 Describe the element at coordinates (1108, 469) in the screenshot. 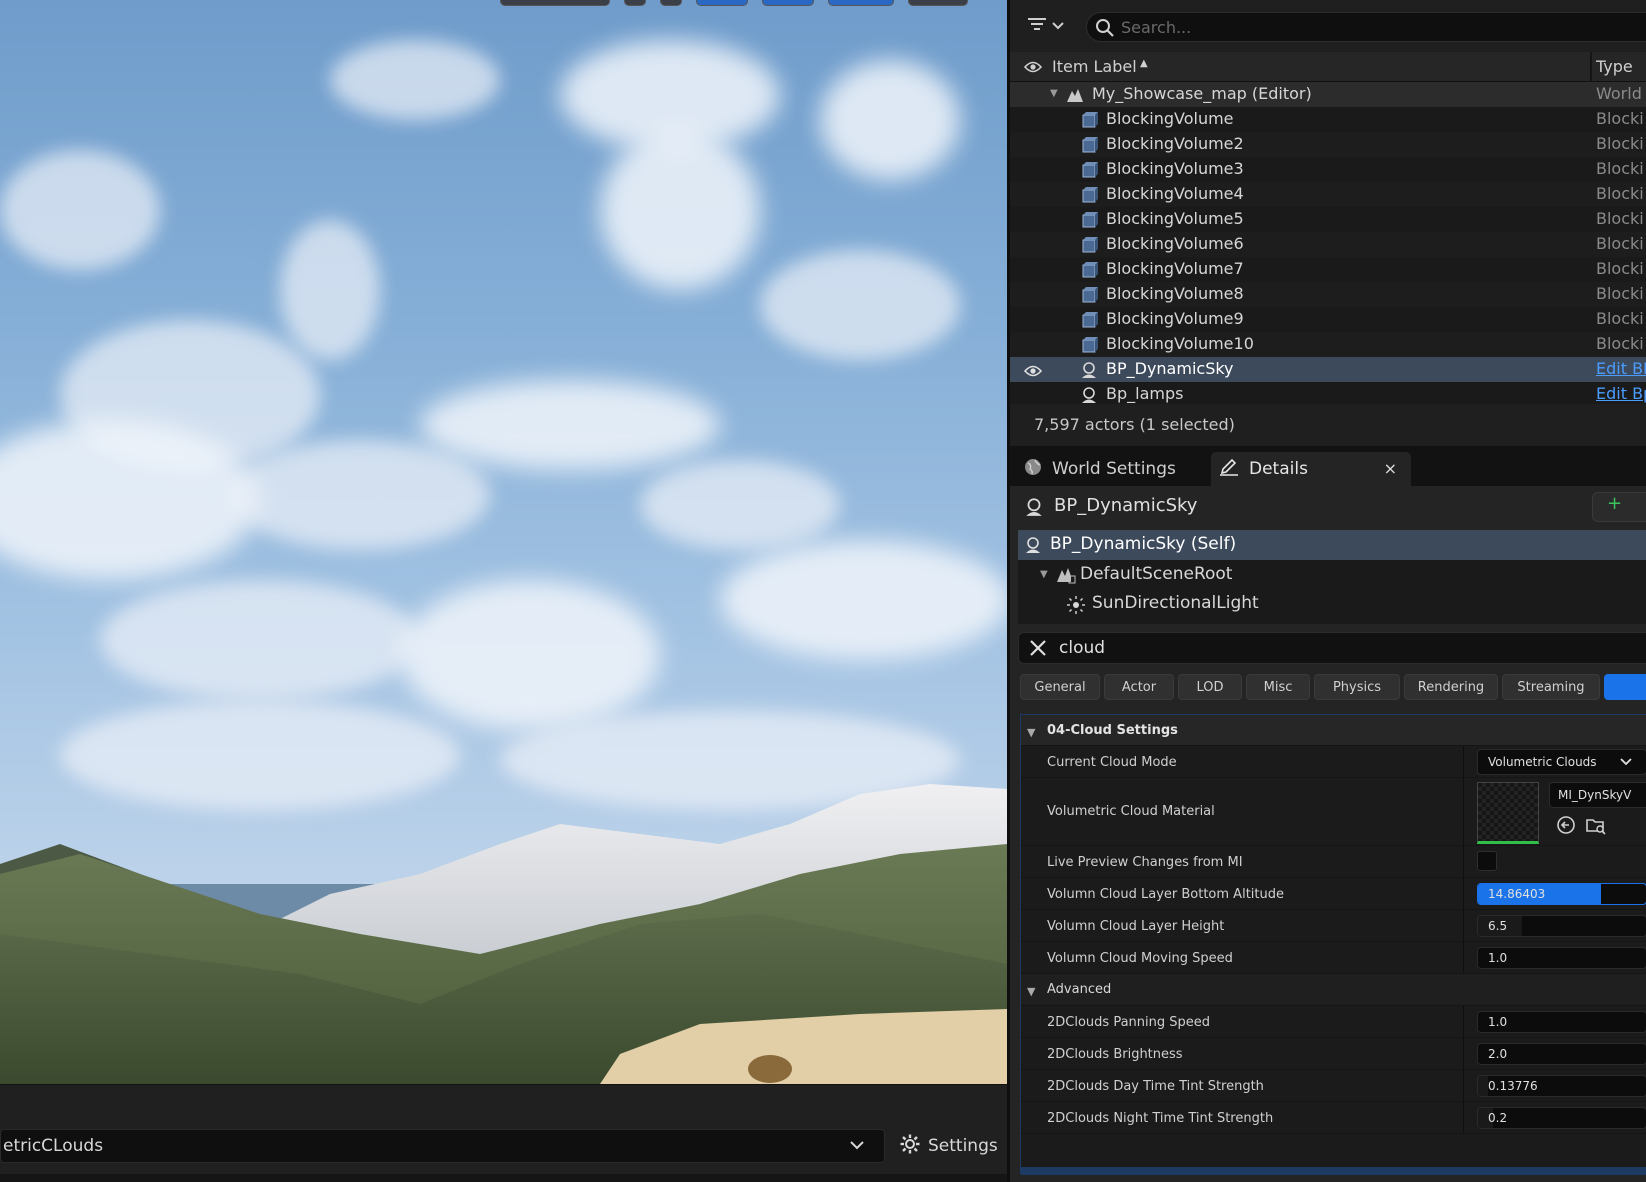

I see `tab-world-settings: World Settings` at that location.